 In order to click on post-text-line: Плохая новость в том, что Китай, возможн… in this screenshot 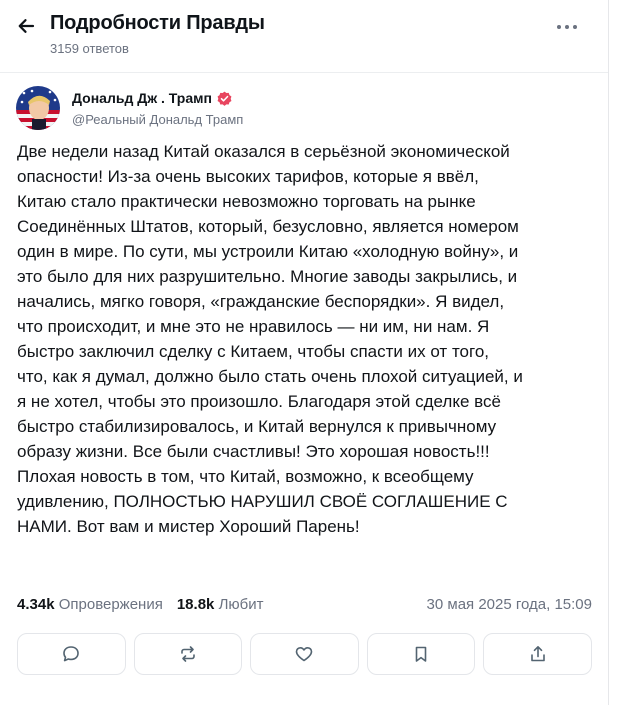, I will do `click(245, 476)`.